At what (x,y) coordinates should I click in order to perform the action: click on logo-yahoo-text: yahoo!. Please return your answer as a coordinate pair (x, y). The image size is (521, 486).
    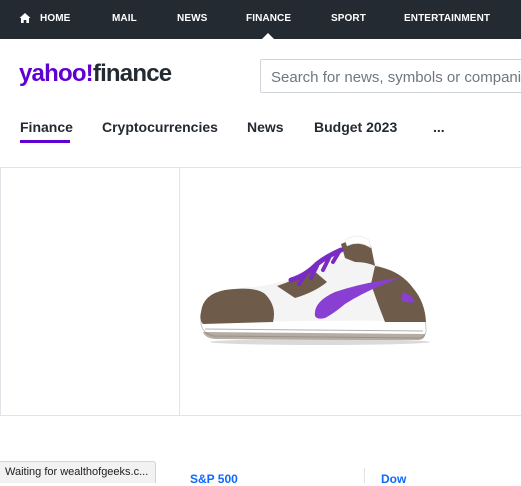
    Looking at the image, I should click on (56, 73).